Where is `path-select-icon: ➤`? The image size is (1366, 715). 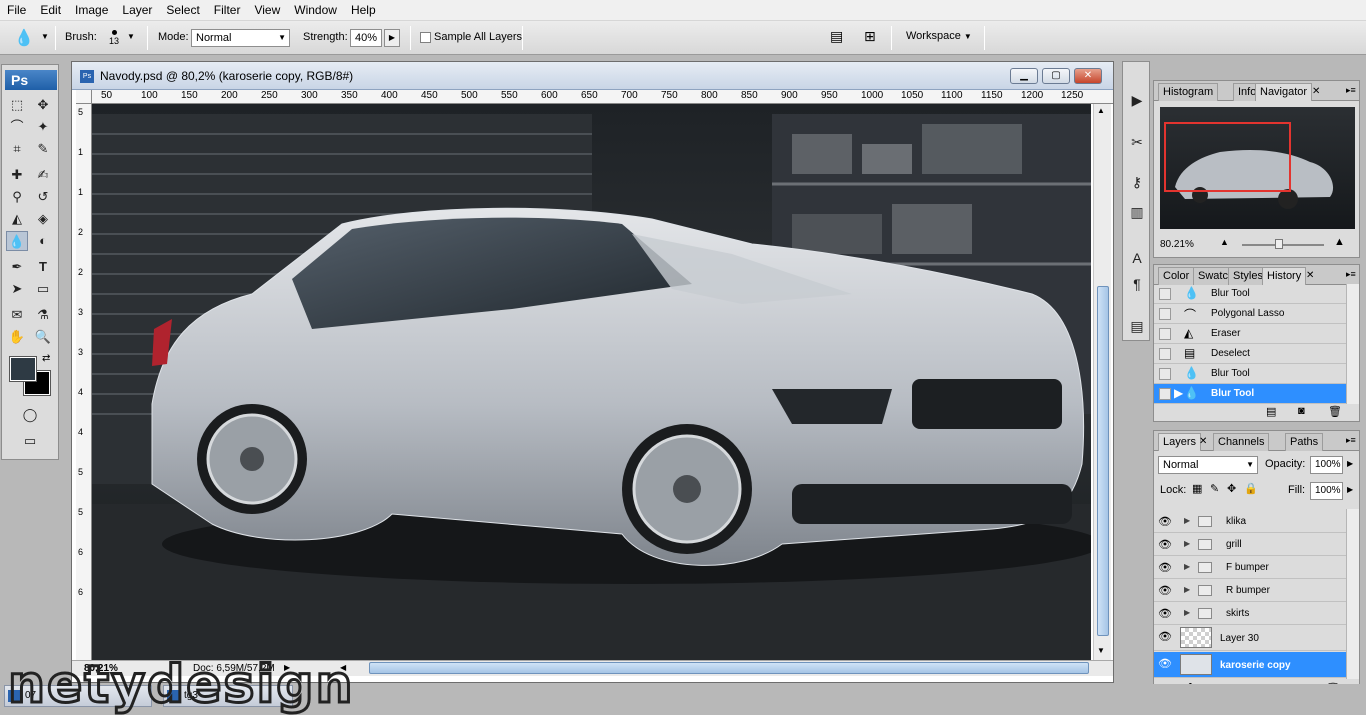
path-select-icon: ➤ is located at coordinates (17, 289).